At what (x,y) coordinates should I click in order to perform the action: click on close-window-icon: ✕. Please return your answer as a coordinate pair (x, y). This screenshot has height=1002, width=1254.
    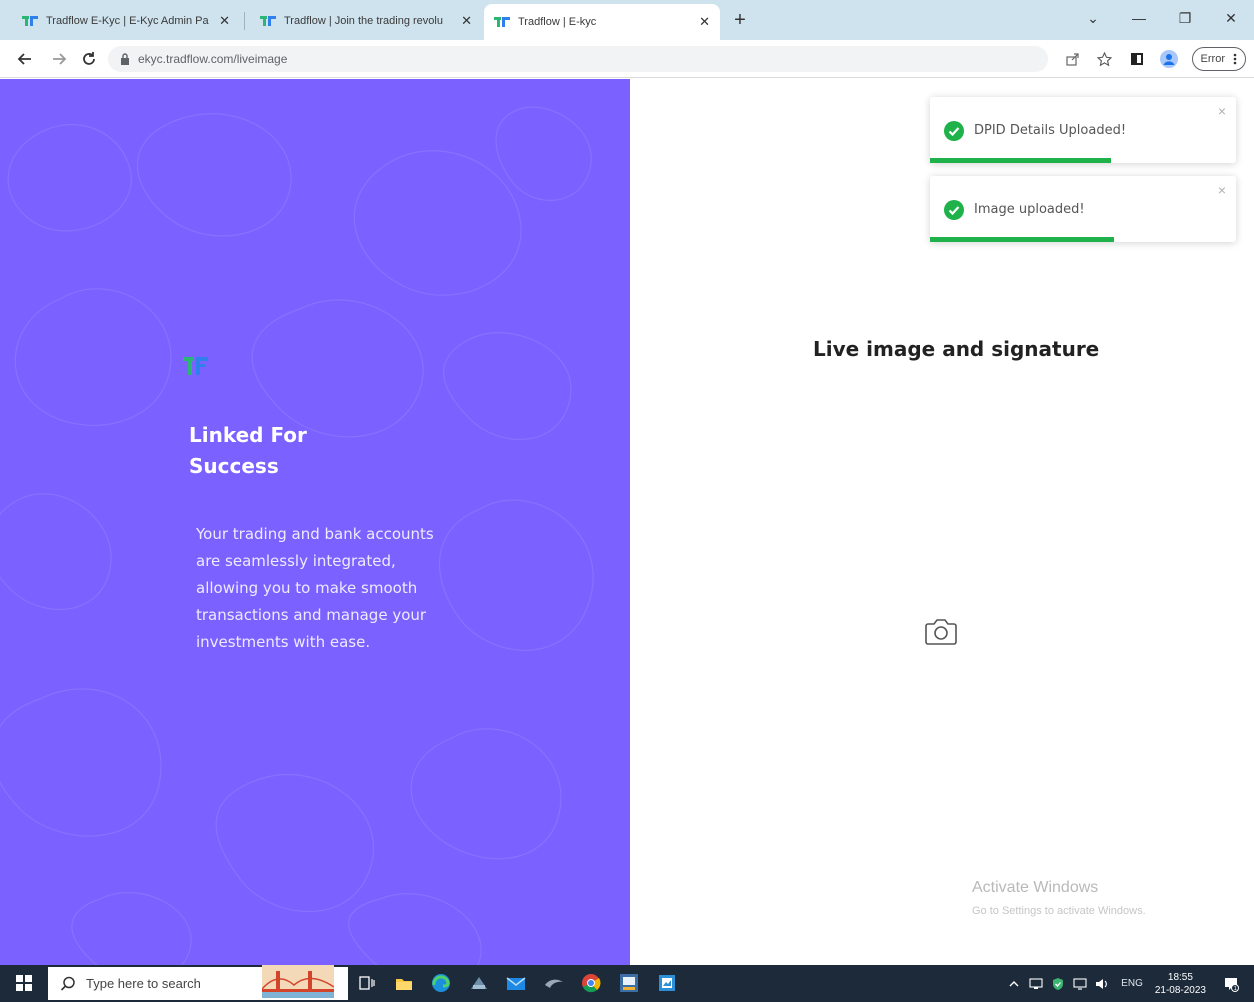
    Looking at the image, I should click on (1231, 18).